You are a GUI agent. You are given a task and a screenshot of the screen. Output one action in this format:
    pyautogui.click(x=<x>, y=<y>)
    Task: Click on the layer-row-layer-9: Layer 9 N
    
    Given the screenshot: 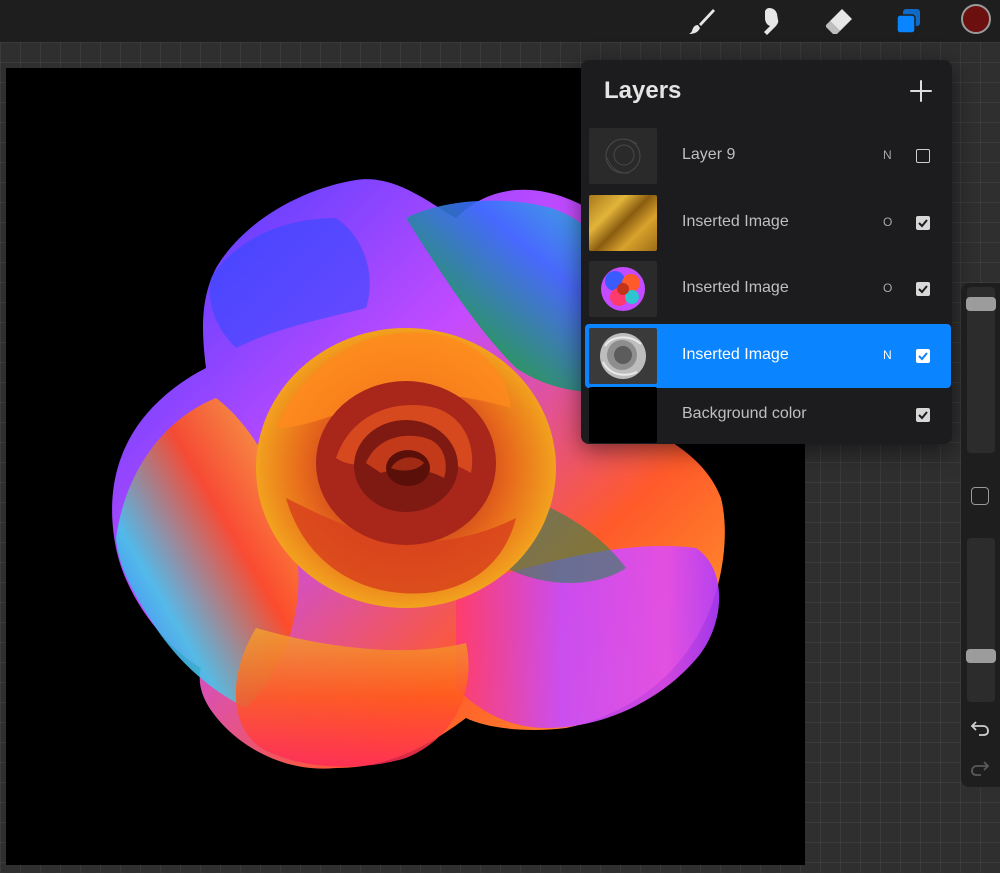 What is the action you would take?
    pyautogui.click(x=768, y=156)
    